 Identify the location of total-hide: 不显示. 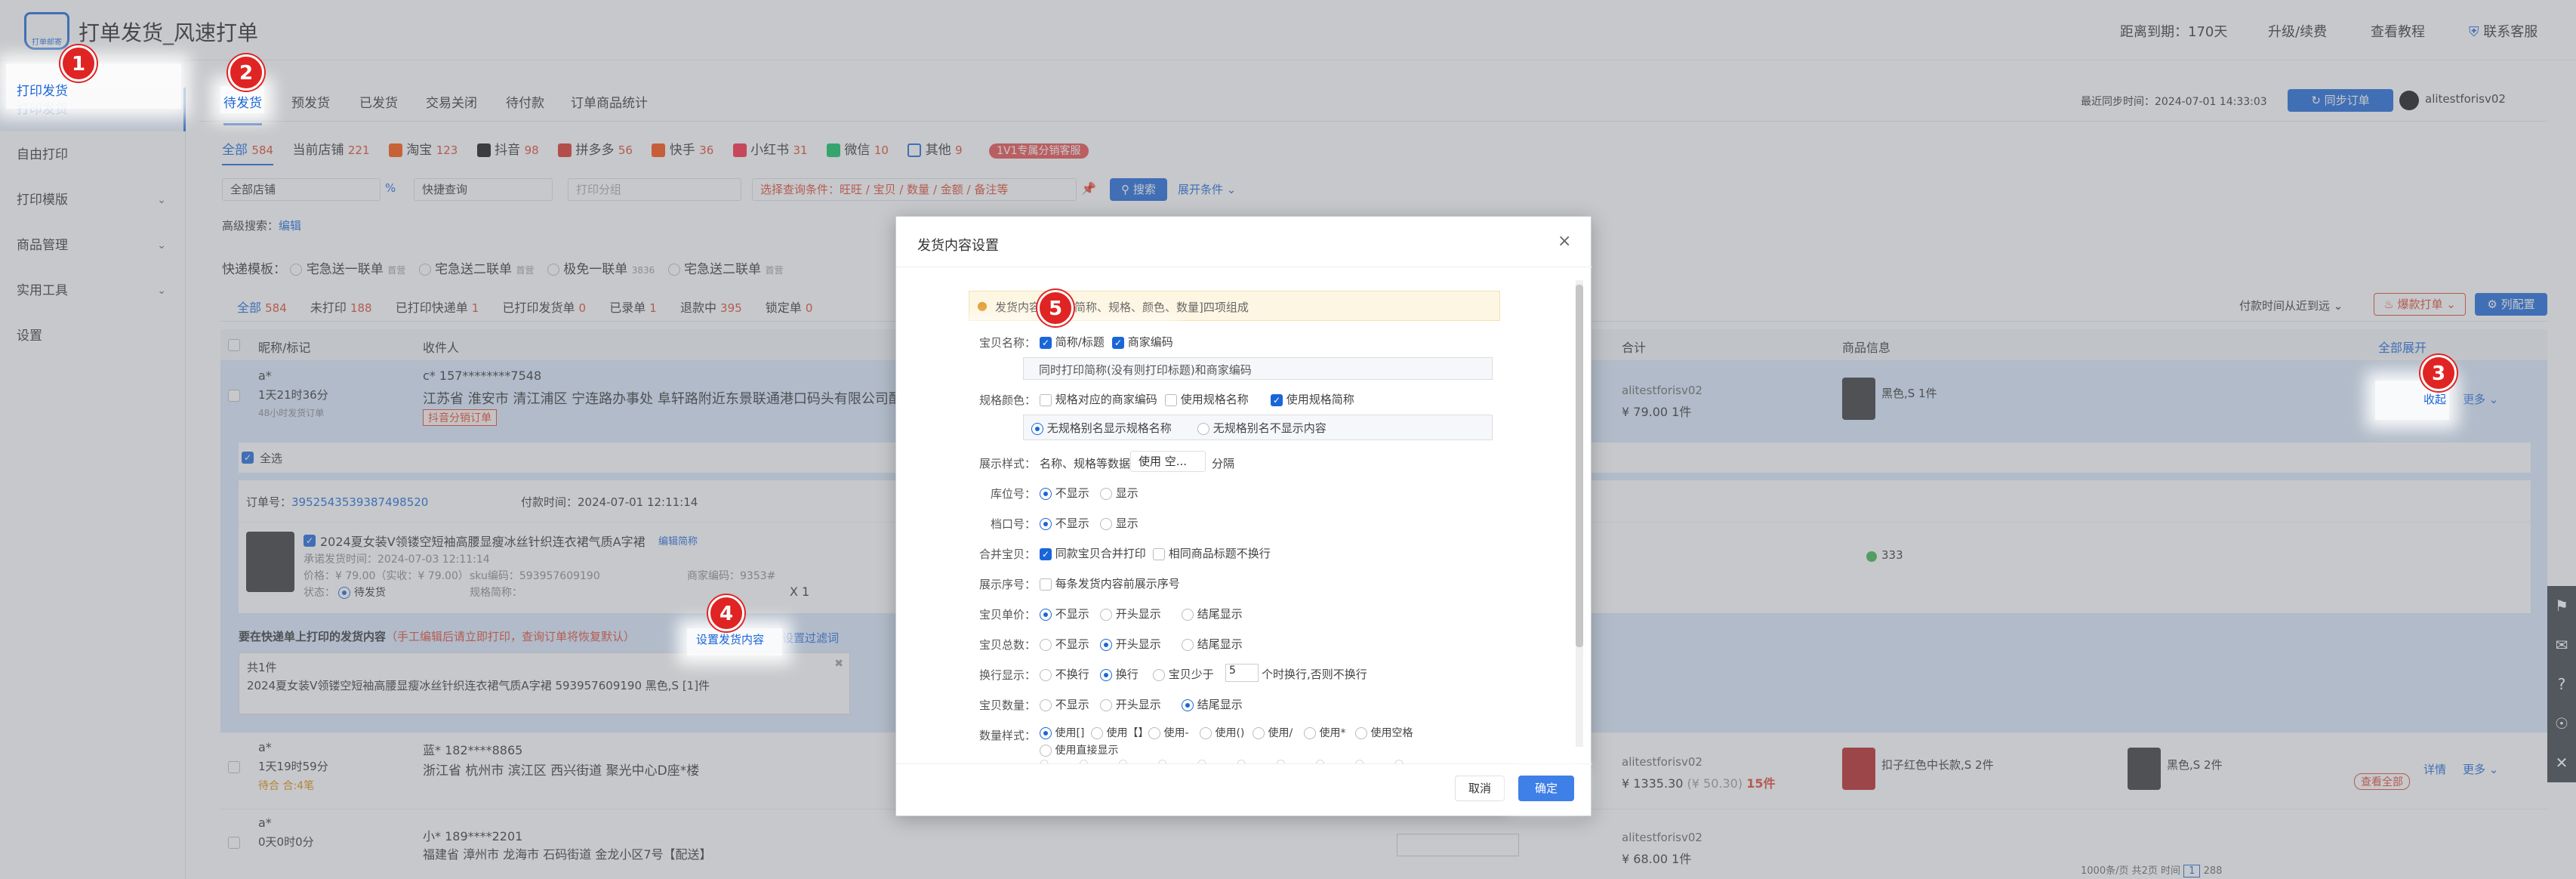
(1064, 644).